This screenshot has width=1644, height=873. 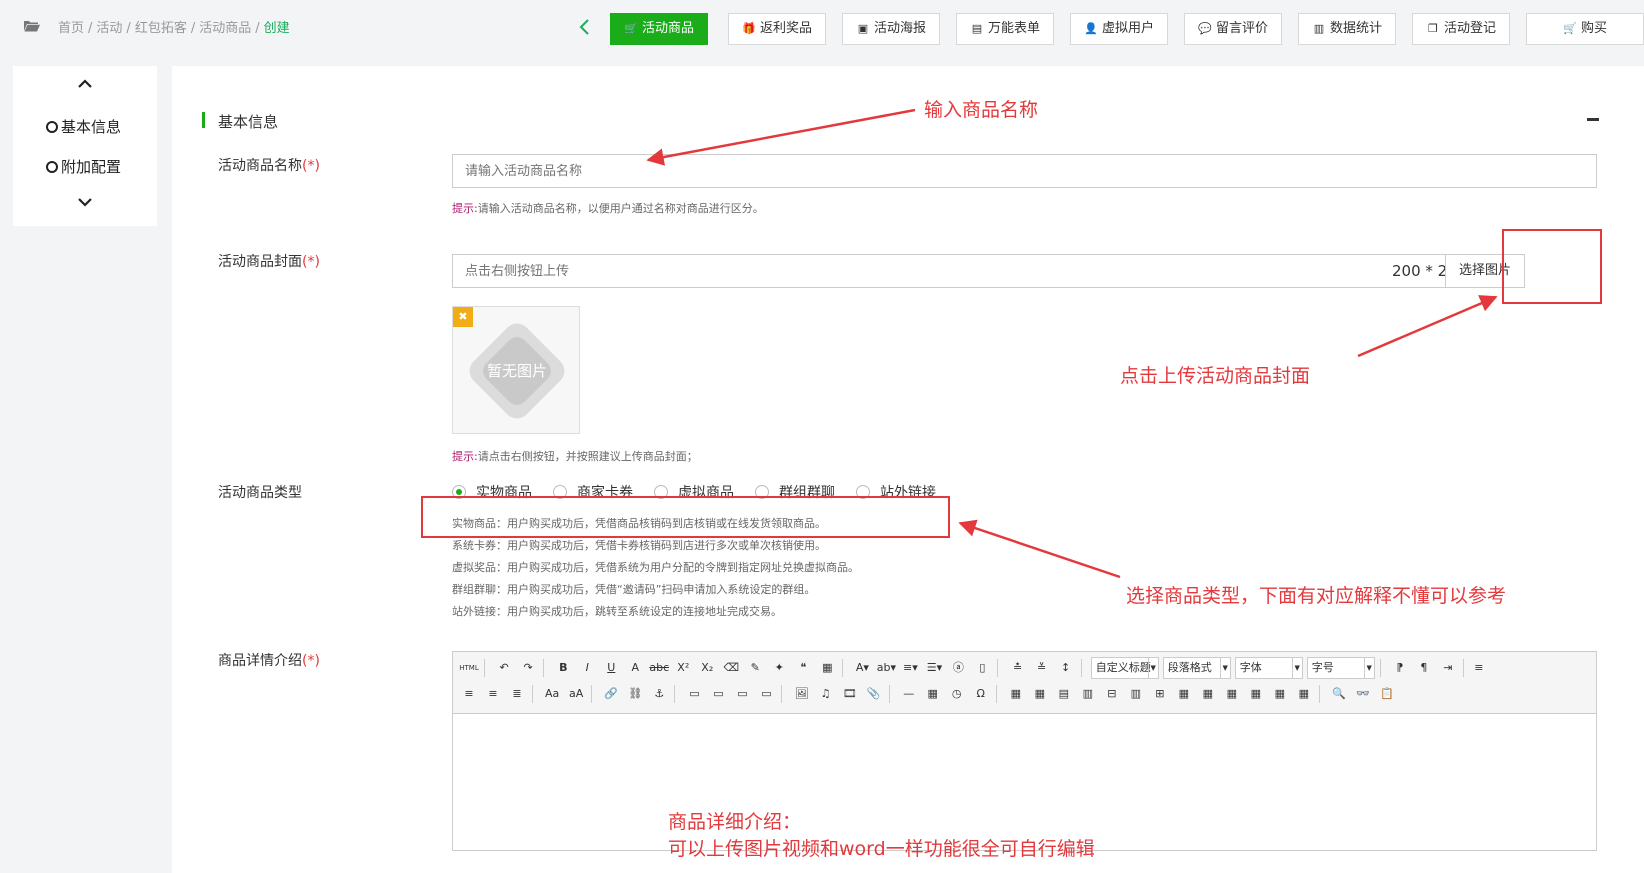 What do you see at coordinates (659, 694) in the screenshot?
I see `anchor-icon: ⚓` at bounding box center [659, 694].